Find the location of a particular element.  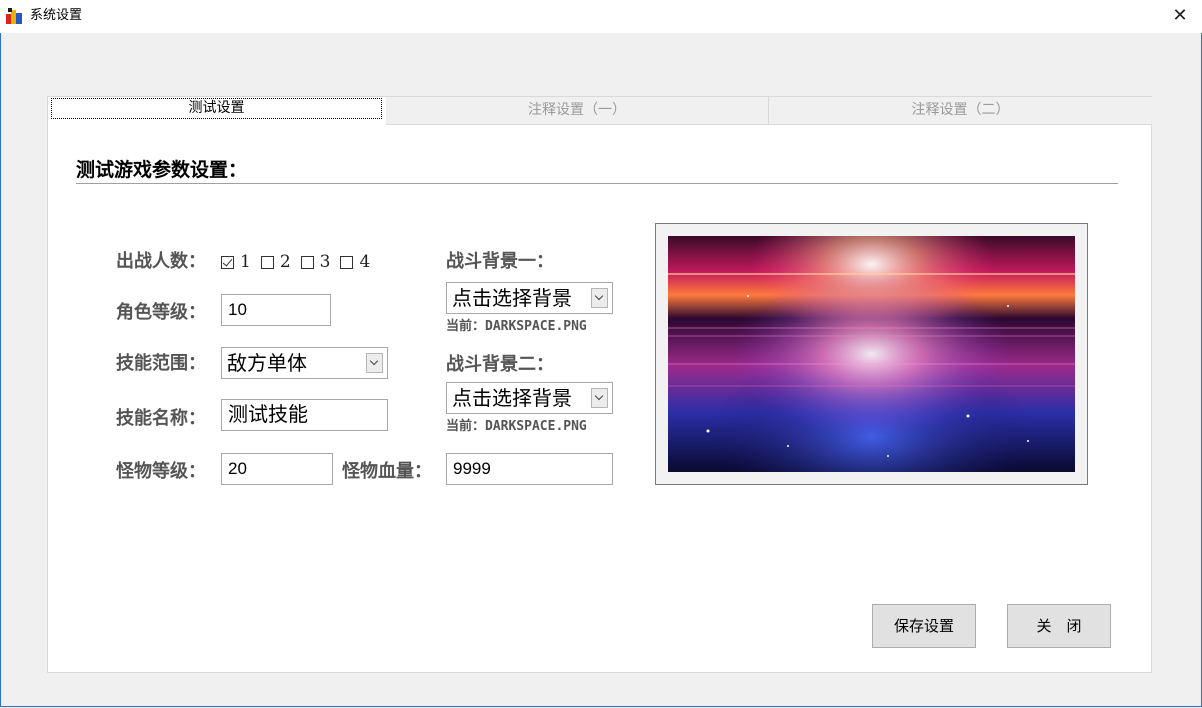

character-level-label: 角色等级： is located at coordinates (161, 312).